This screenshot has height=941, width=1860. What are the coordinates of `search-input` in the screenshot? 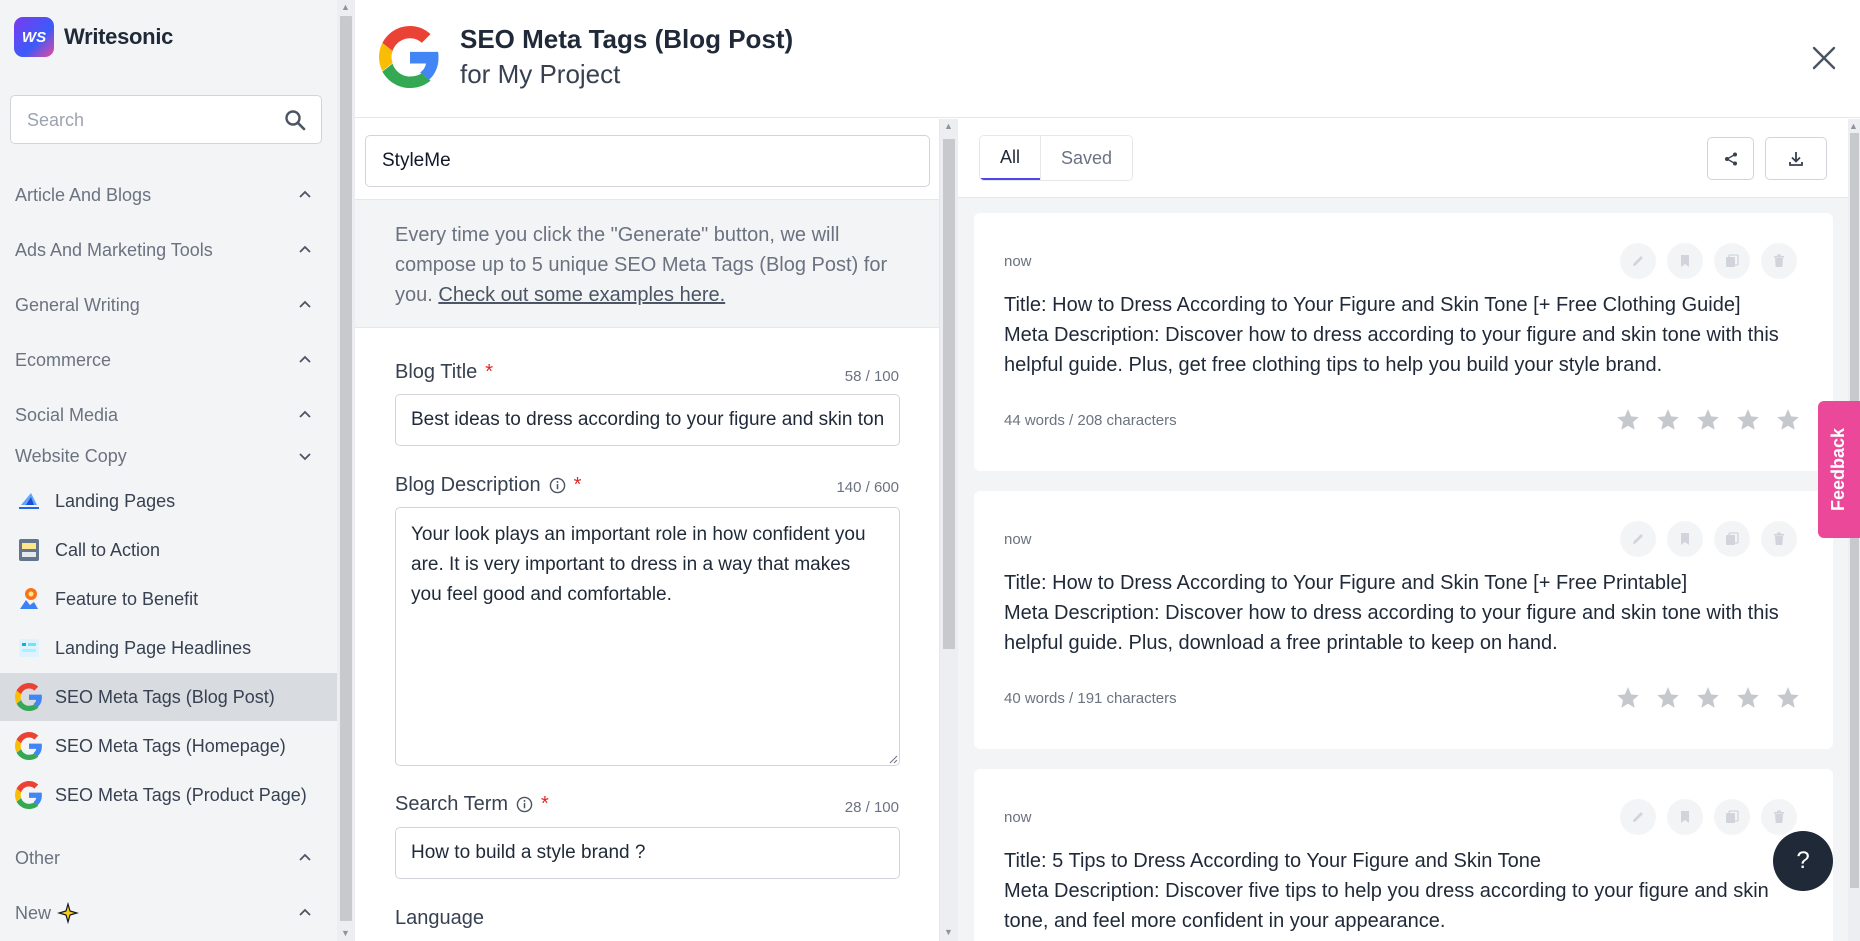 It's located at (147, 120).